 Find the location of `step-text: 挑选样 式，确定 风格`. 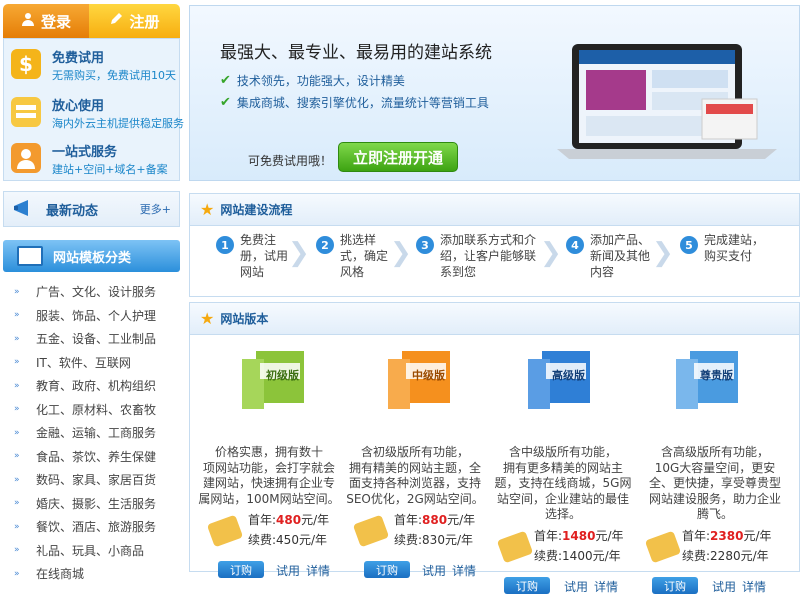

step-text: 挑选样 式，确定 风格 is located at coordinates (364, 256).